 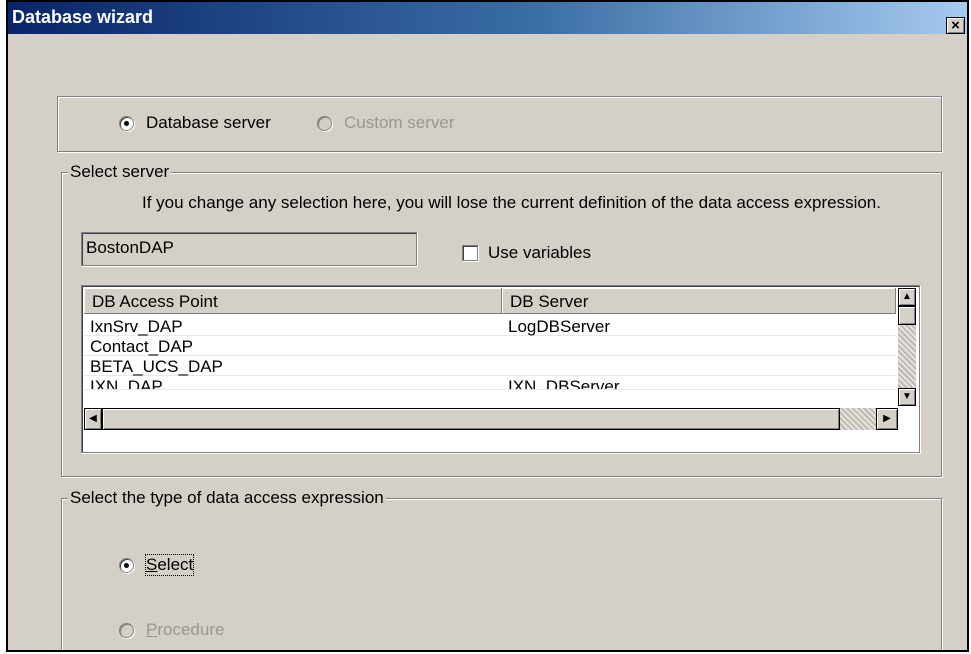 I want to click on scroll-right-arrow-icon: ▶, so click(x=887, y=419).